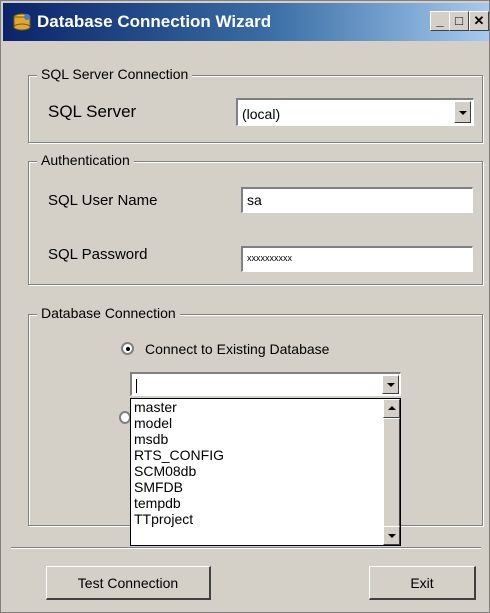 The height and width of the screenshot is (613, 490). I want to click on database-dropdown-button, so click(390, 384).